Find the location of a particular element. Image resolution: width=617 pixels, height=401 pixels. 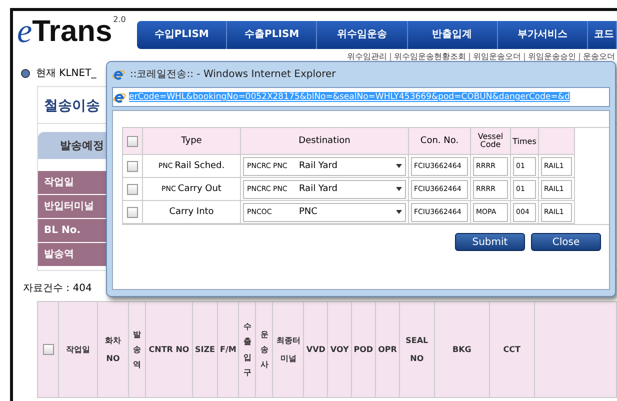

column-header: 화차 NO is located at coordinates (113, 349).